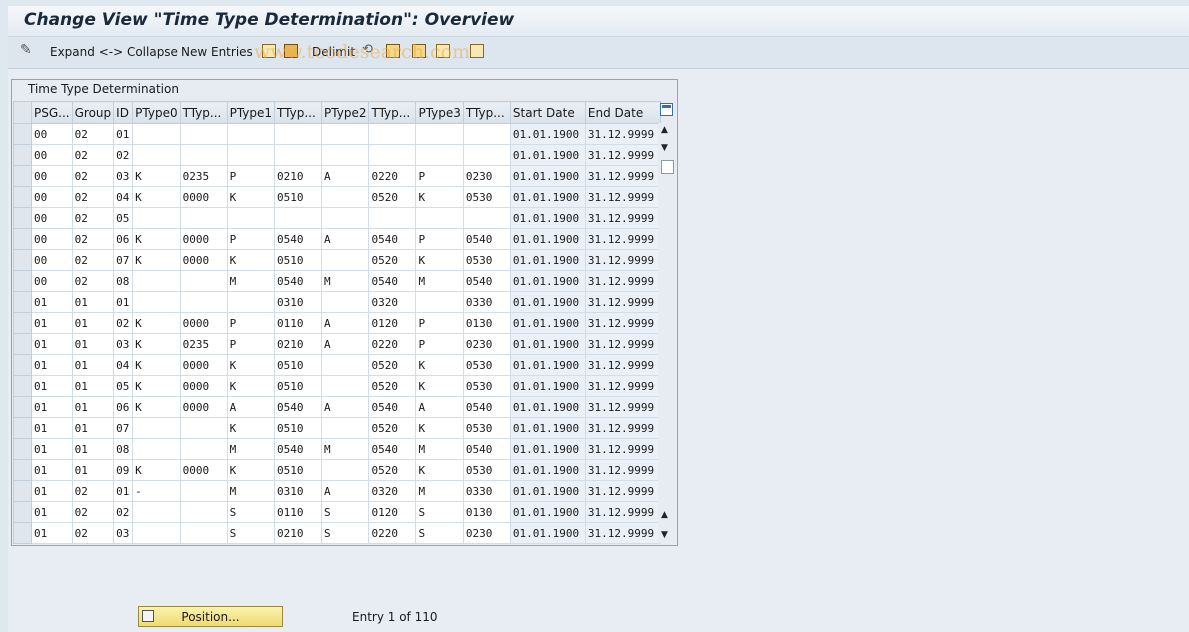 The height and width of the screenshot is (632, 1189). What do you see at coordinates (392, 323) in the screenshot?
I see `table-cell: 0120` at bounding box center [392, 323].